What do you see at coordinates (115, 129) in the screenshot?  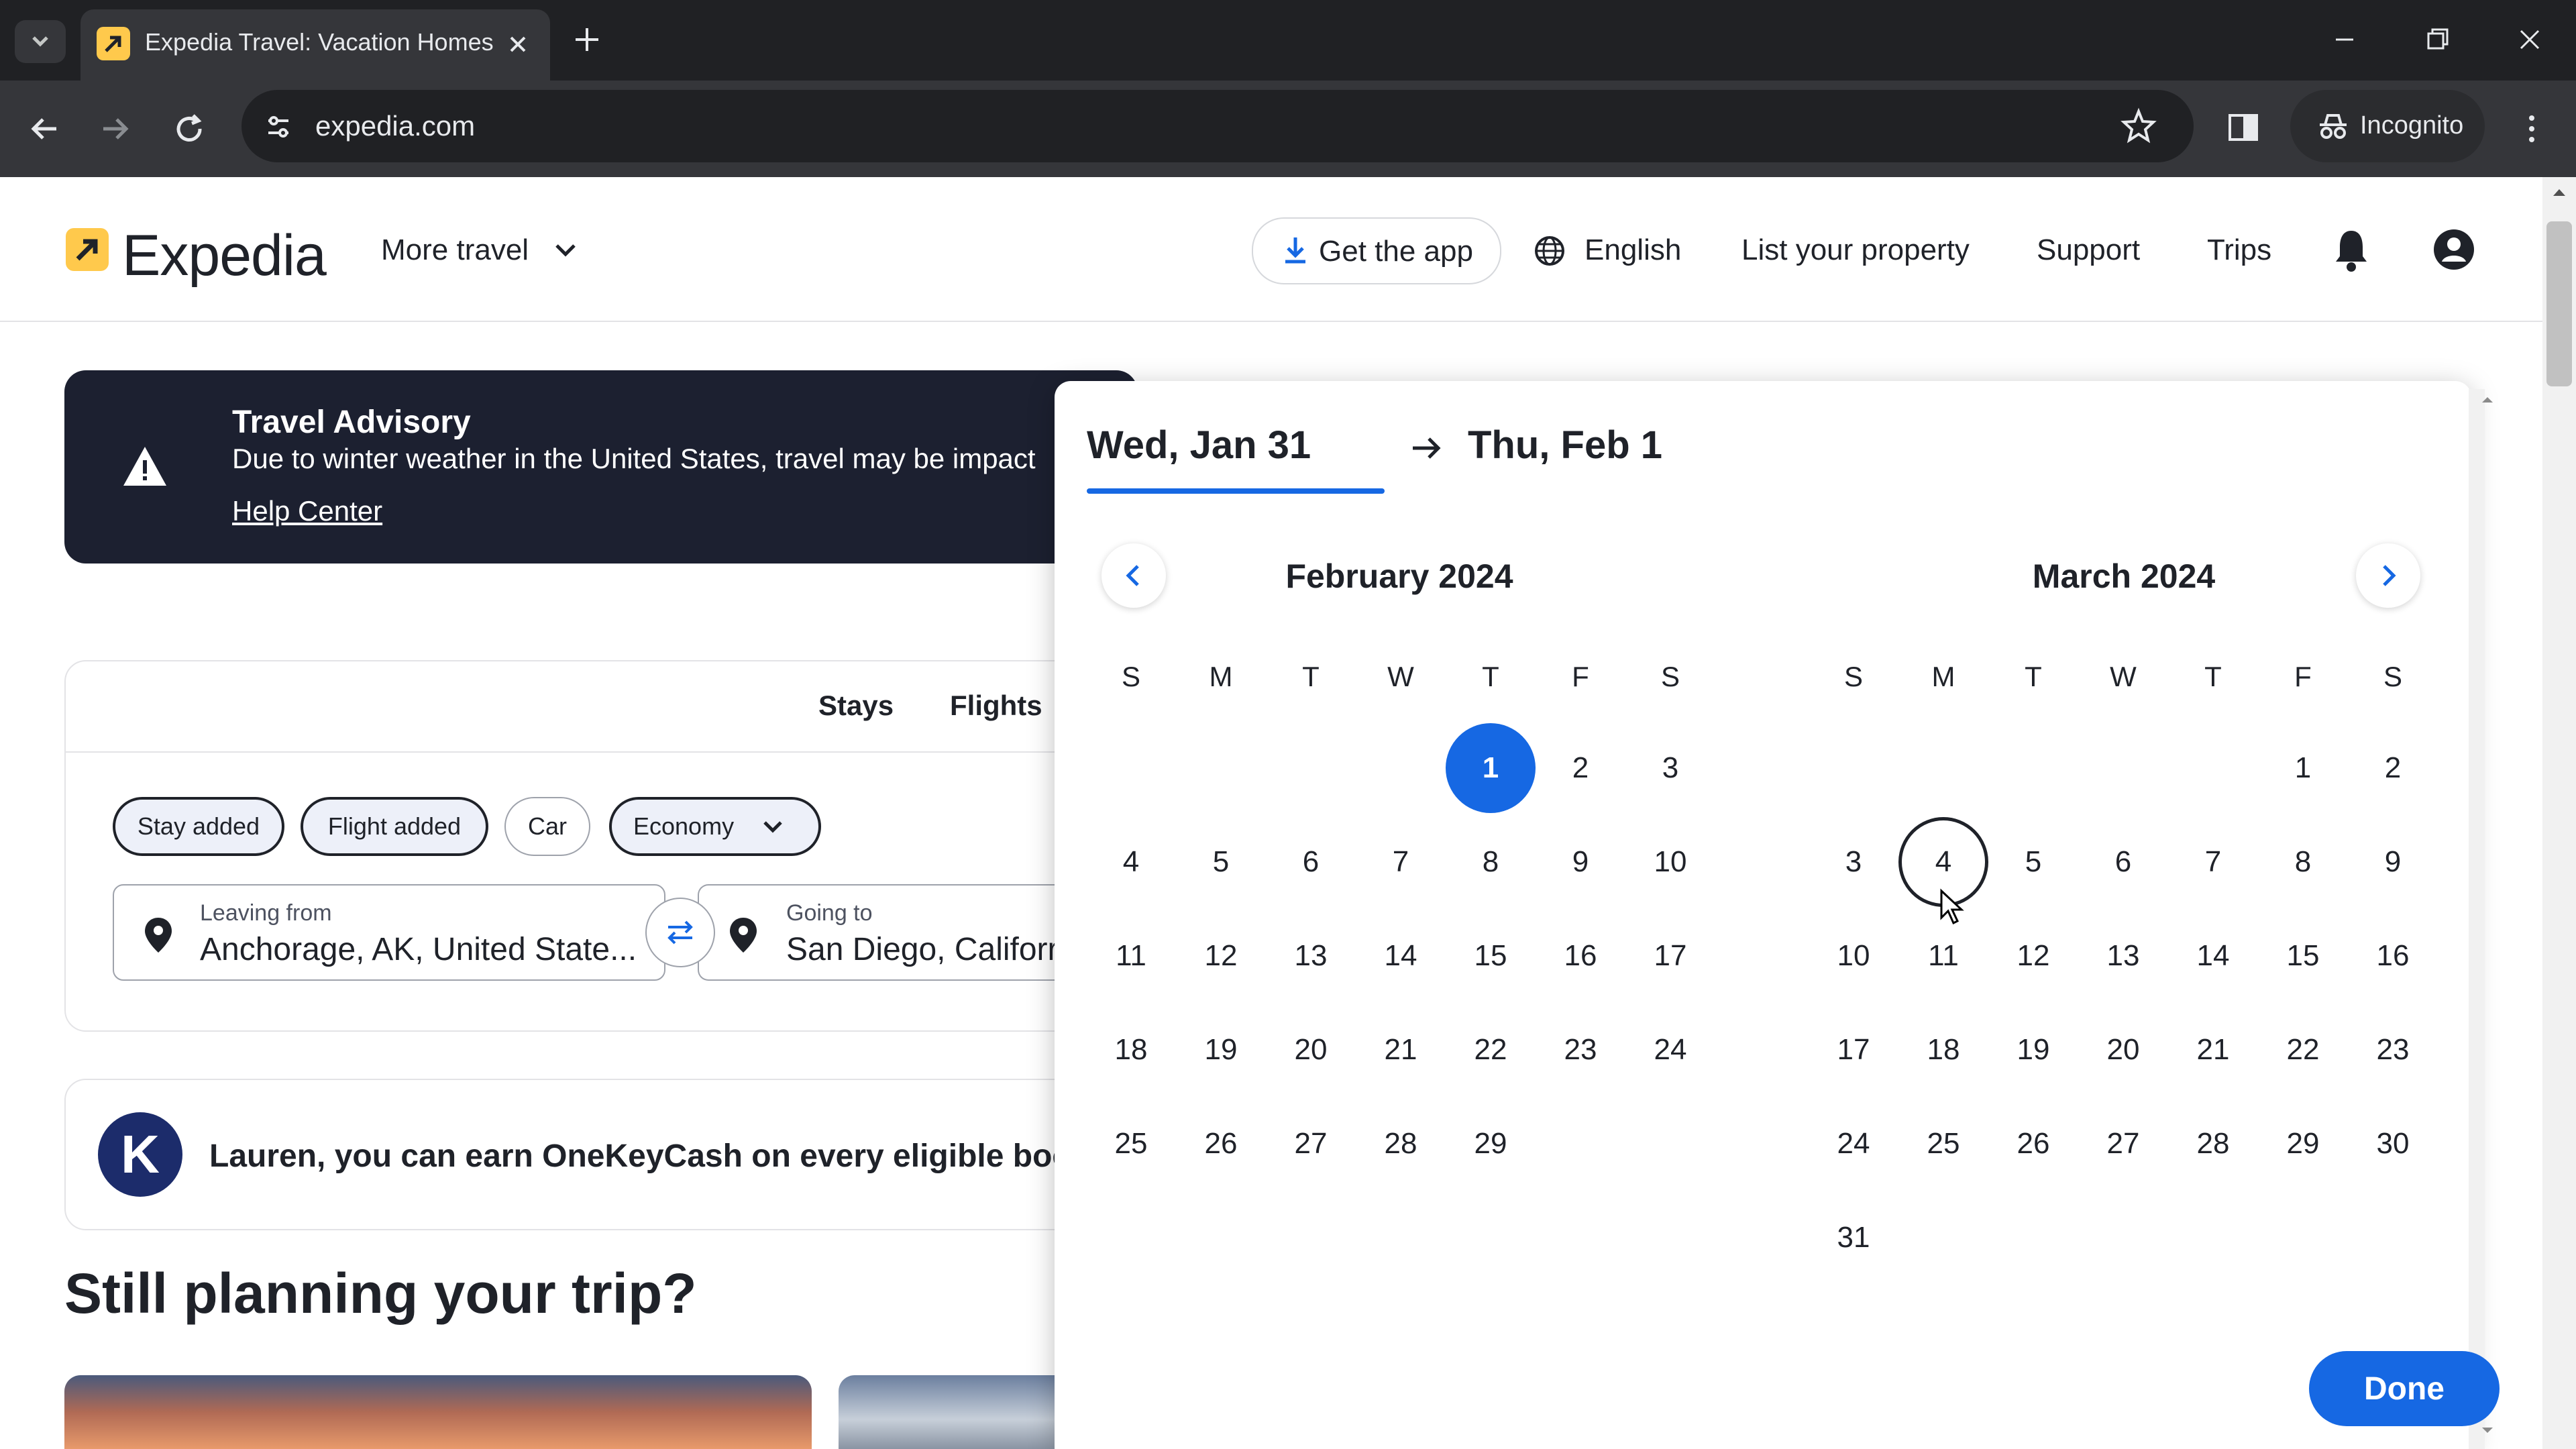 I see `forward-arrow-icon` at bounding box center [115, 129].